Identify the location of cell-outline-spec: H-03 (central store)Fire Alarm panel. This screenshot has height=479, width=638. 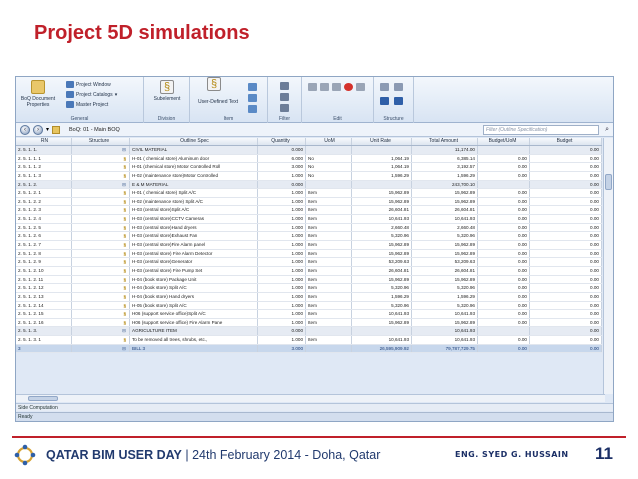
(194, 245).